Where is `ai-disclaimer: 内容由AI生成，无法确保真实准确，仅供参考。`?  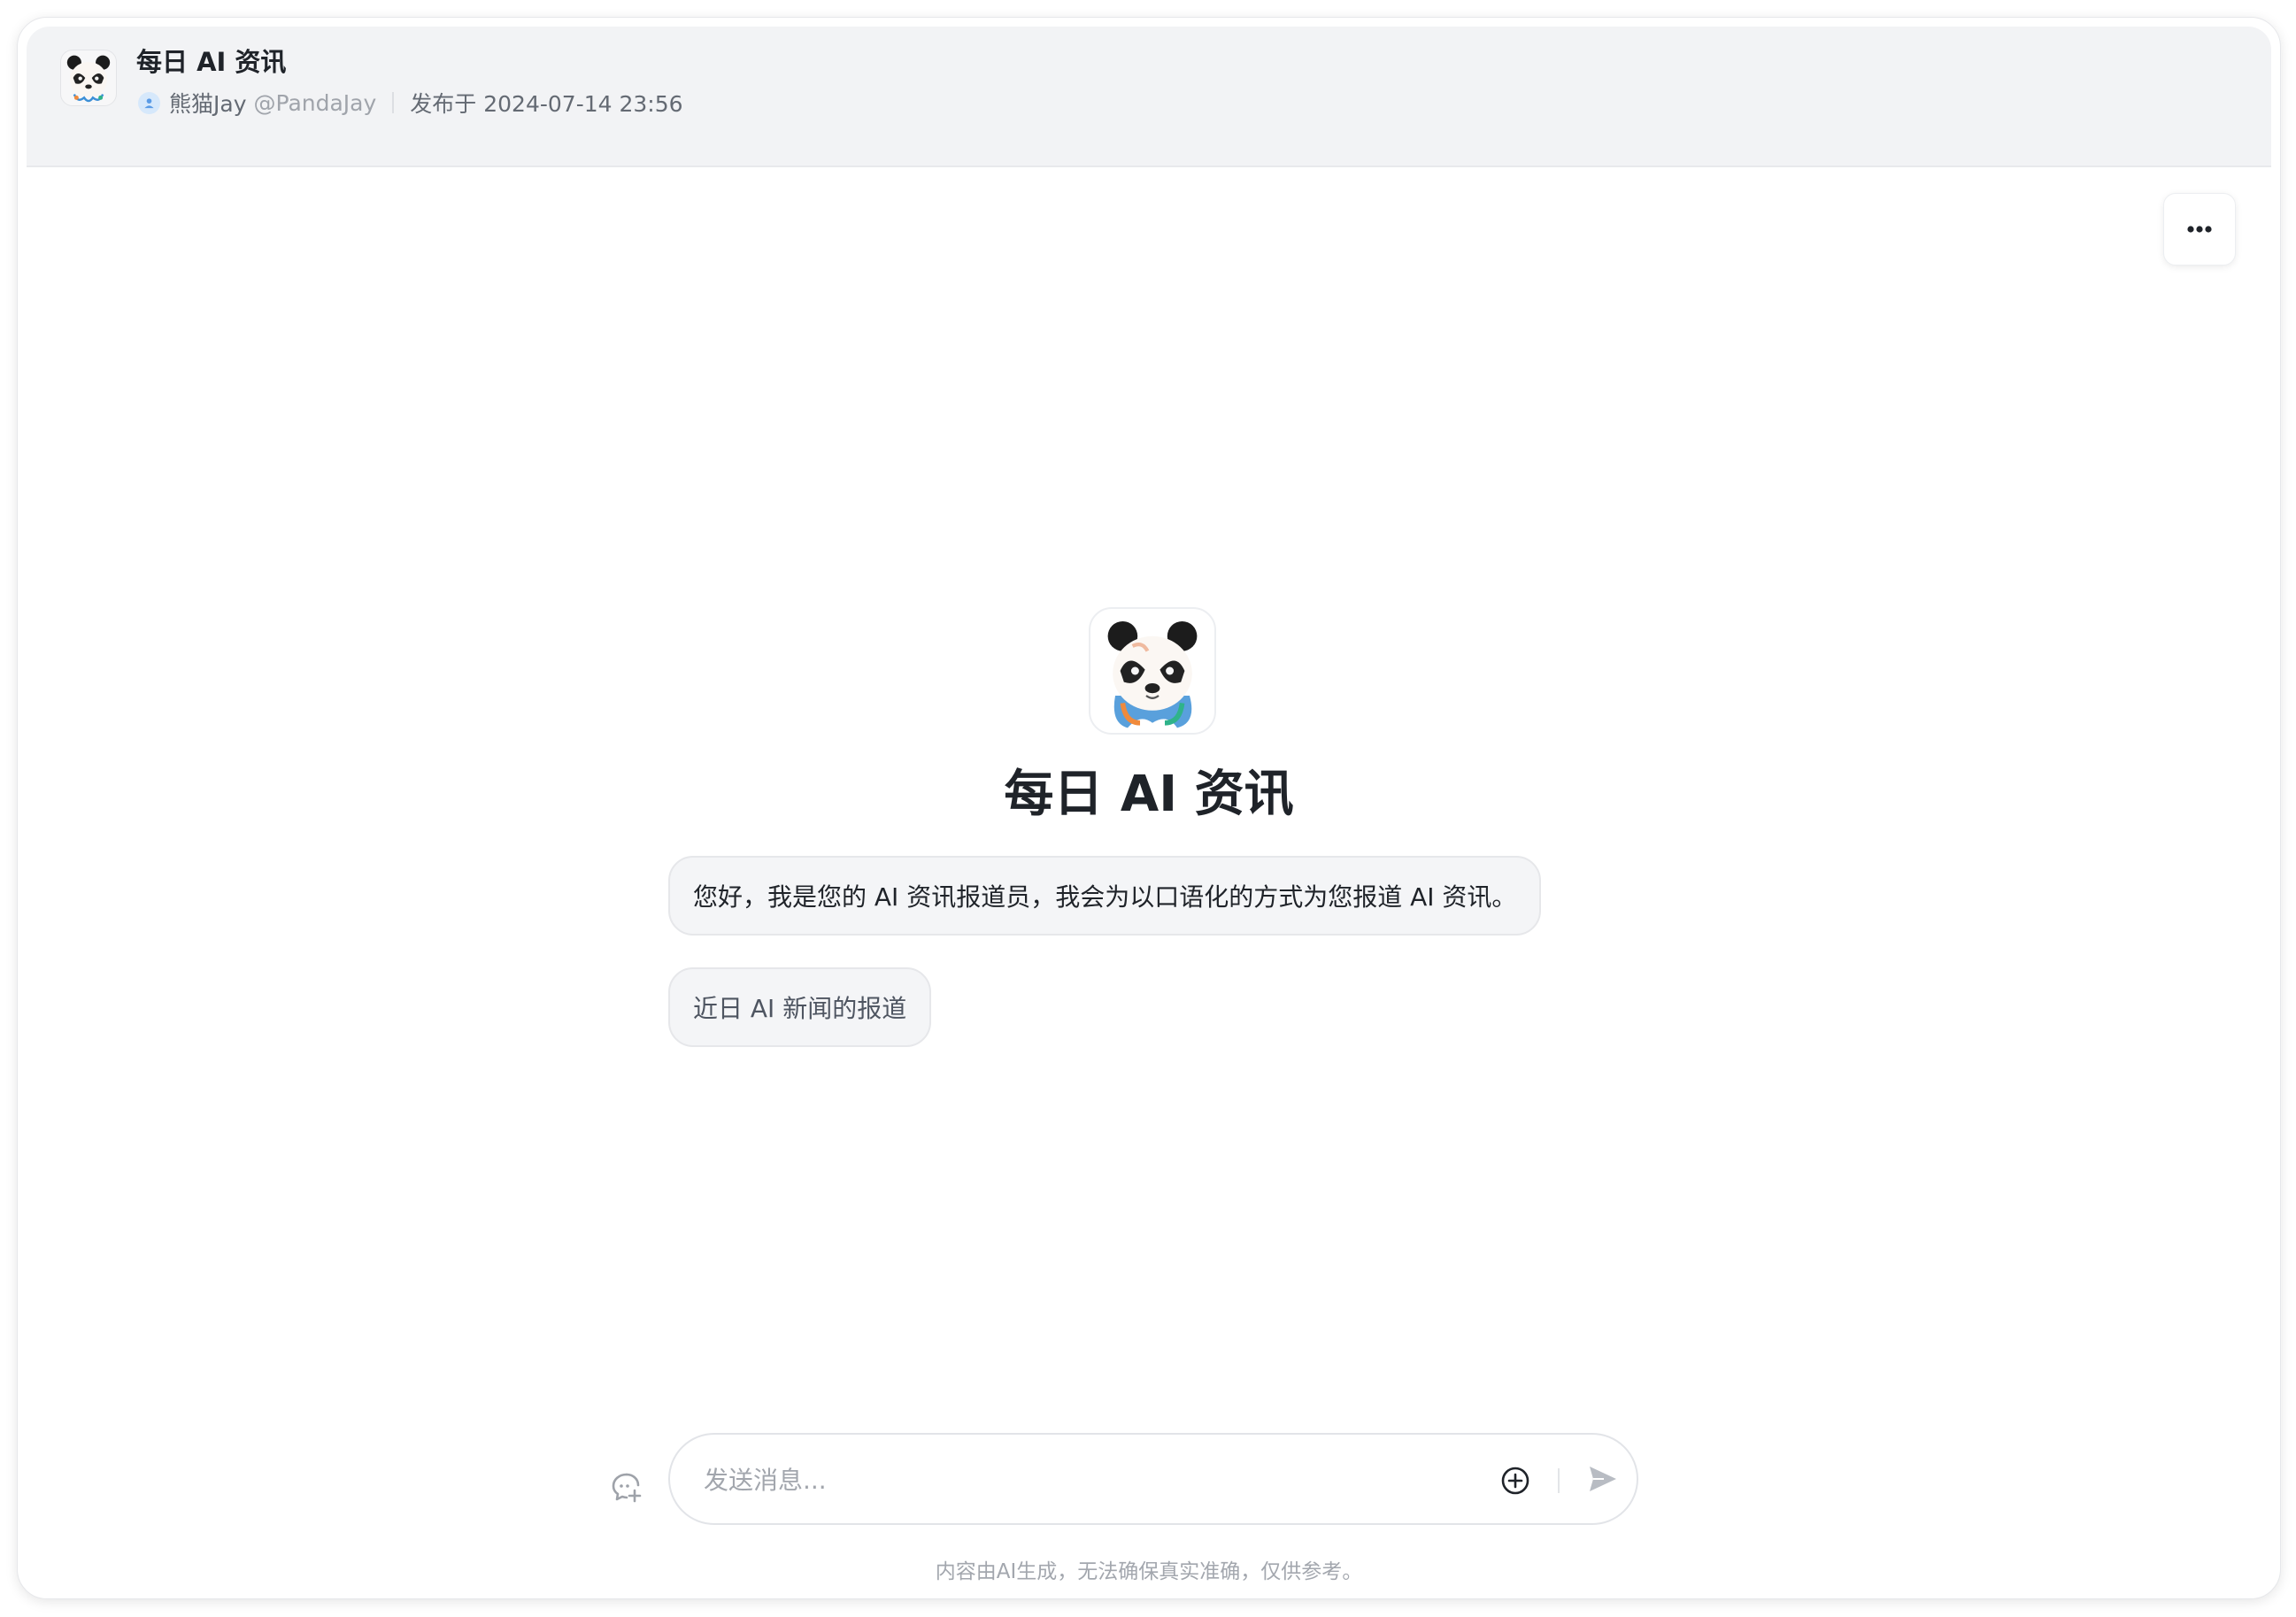
ai-disclaimer: 内容由AI生成，无法确保真实准确，仅供参考。 is located at coordinates (1149, 1572).